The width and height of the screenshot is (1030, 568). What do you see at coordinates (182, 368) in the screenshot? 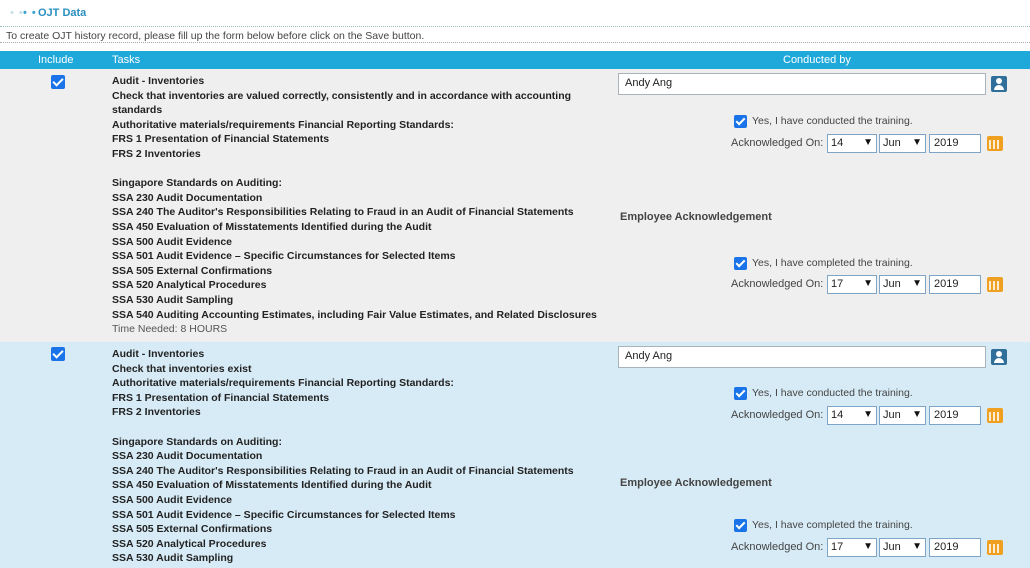
I see `task-line: Check that inventories exist` at bounding box center [182, 368].